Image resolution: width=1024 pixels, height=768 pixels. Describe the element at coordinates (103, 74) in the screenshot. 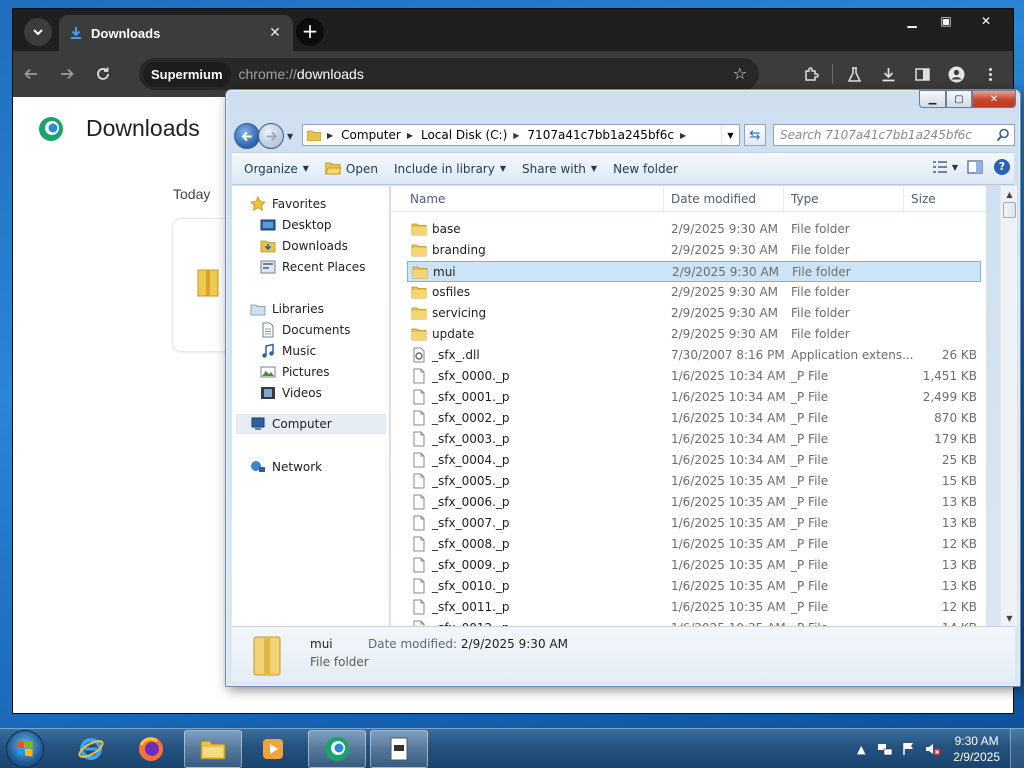

I see `reload-button` at that location.